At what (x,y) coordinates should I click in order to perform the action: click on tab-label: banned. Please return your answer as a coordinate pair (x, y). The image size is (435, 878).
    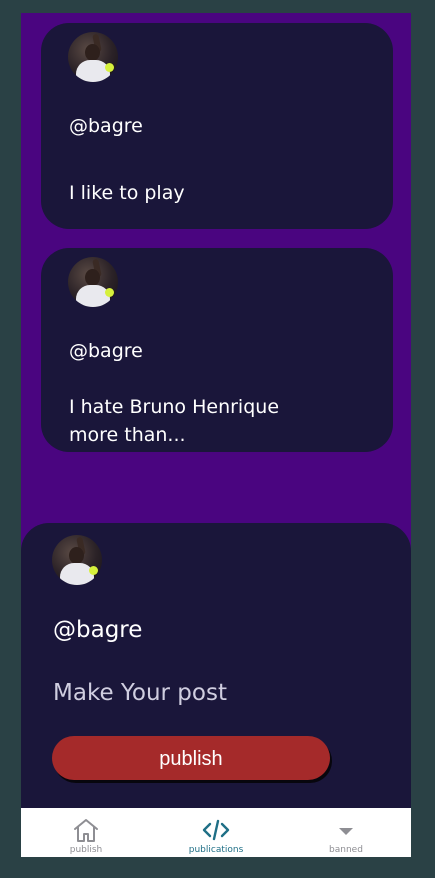
    Looking at the image, I should click on (346, 850).